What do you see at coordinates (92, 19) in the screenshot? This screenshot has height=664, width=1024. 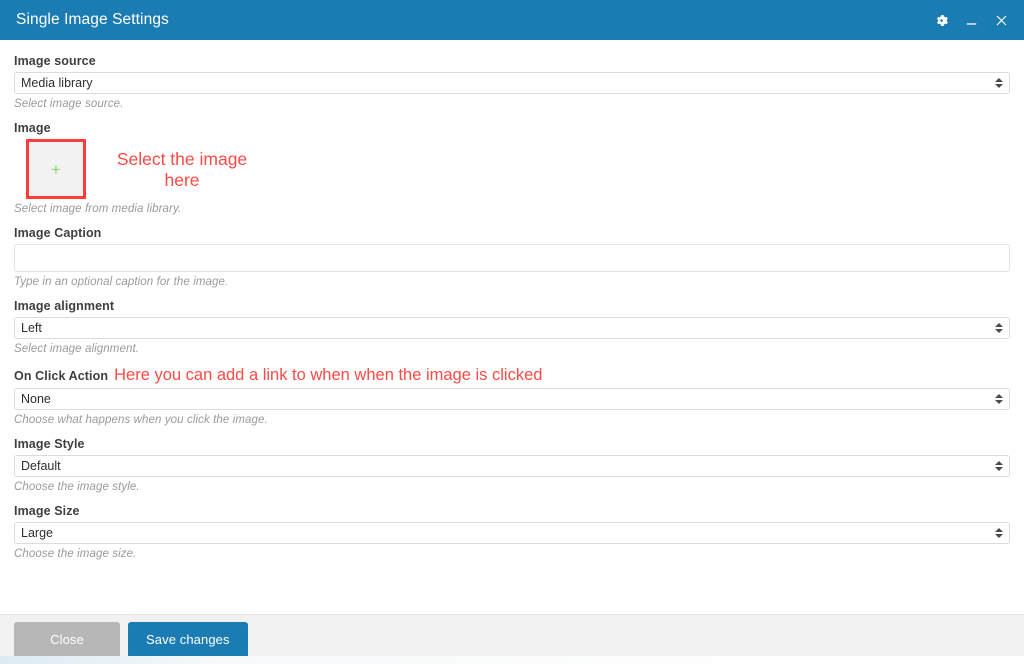 I see `page-title: Single Image Settings` at bounding box center [92, 19].